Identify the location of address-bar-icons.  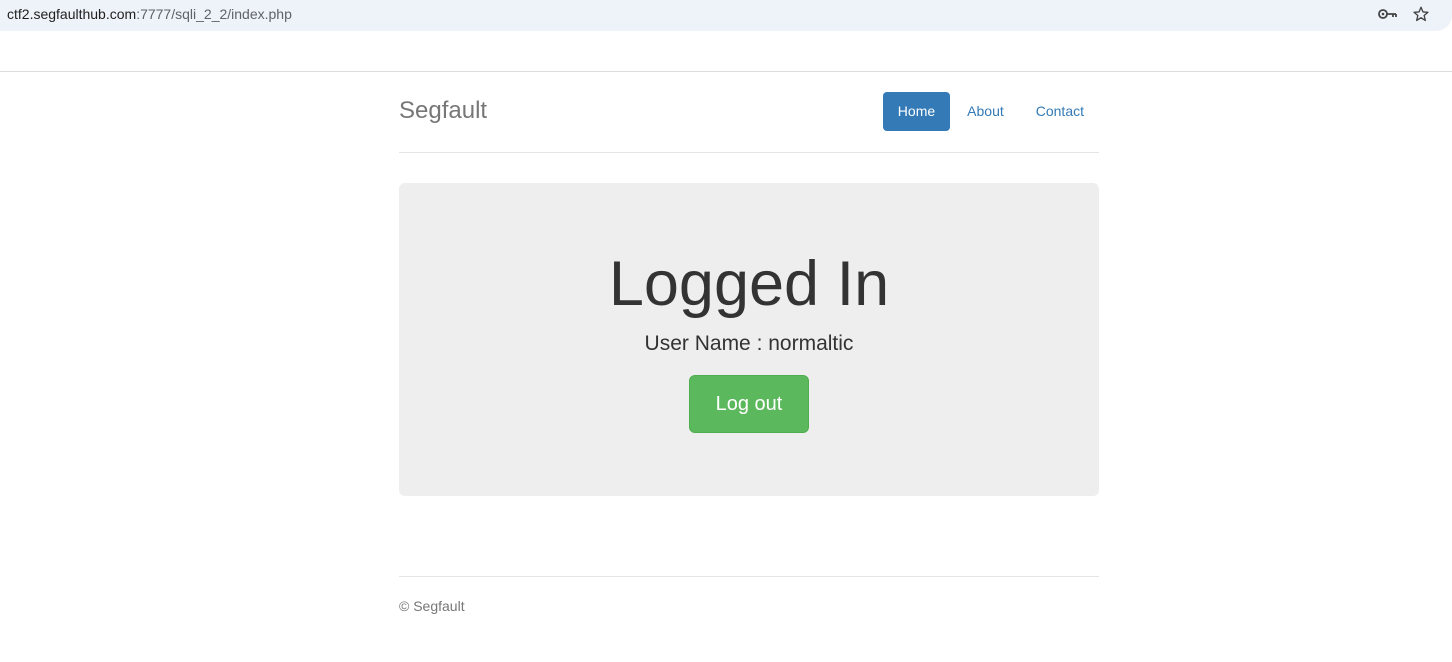
(1404, 14).